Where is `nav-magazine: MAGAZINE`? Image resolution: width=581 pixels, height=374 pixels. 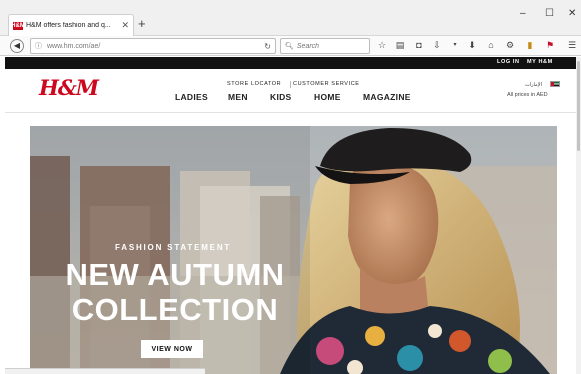
nav-magazine: MAGAZINE is located at coordinates (387, 97).